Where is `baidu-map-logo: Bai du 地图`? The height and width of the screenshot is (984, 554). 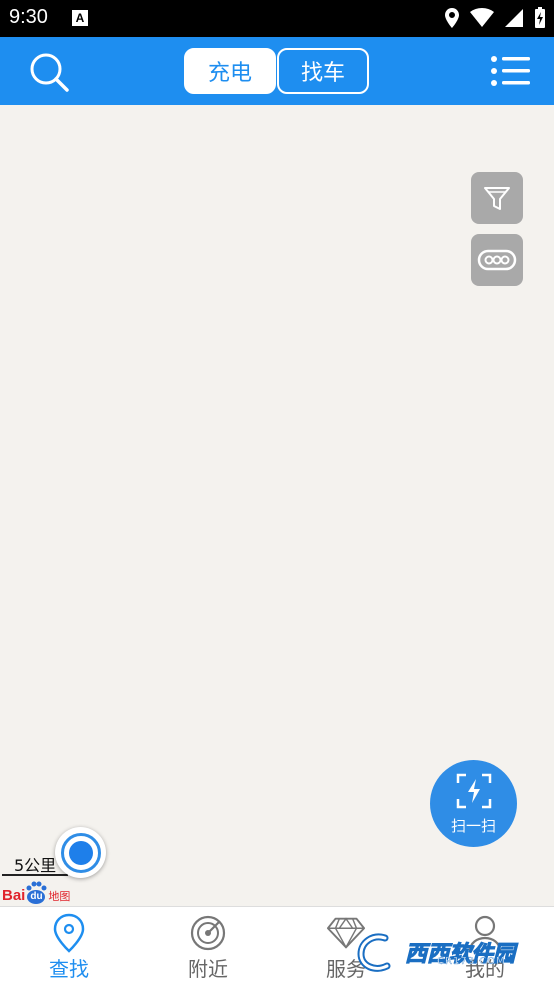 baidu-map-logo: Bai du 地图 is located at coordinates (36, 892).